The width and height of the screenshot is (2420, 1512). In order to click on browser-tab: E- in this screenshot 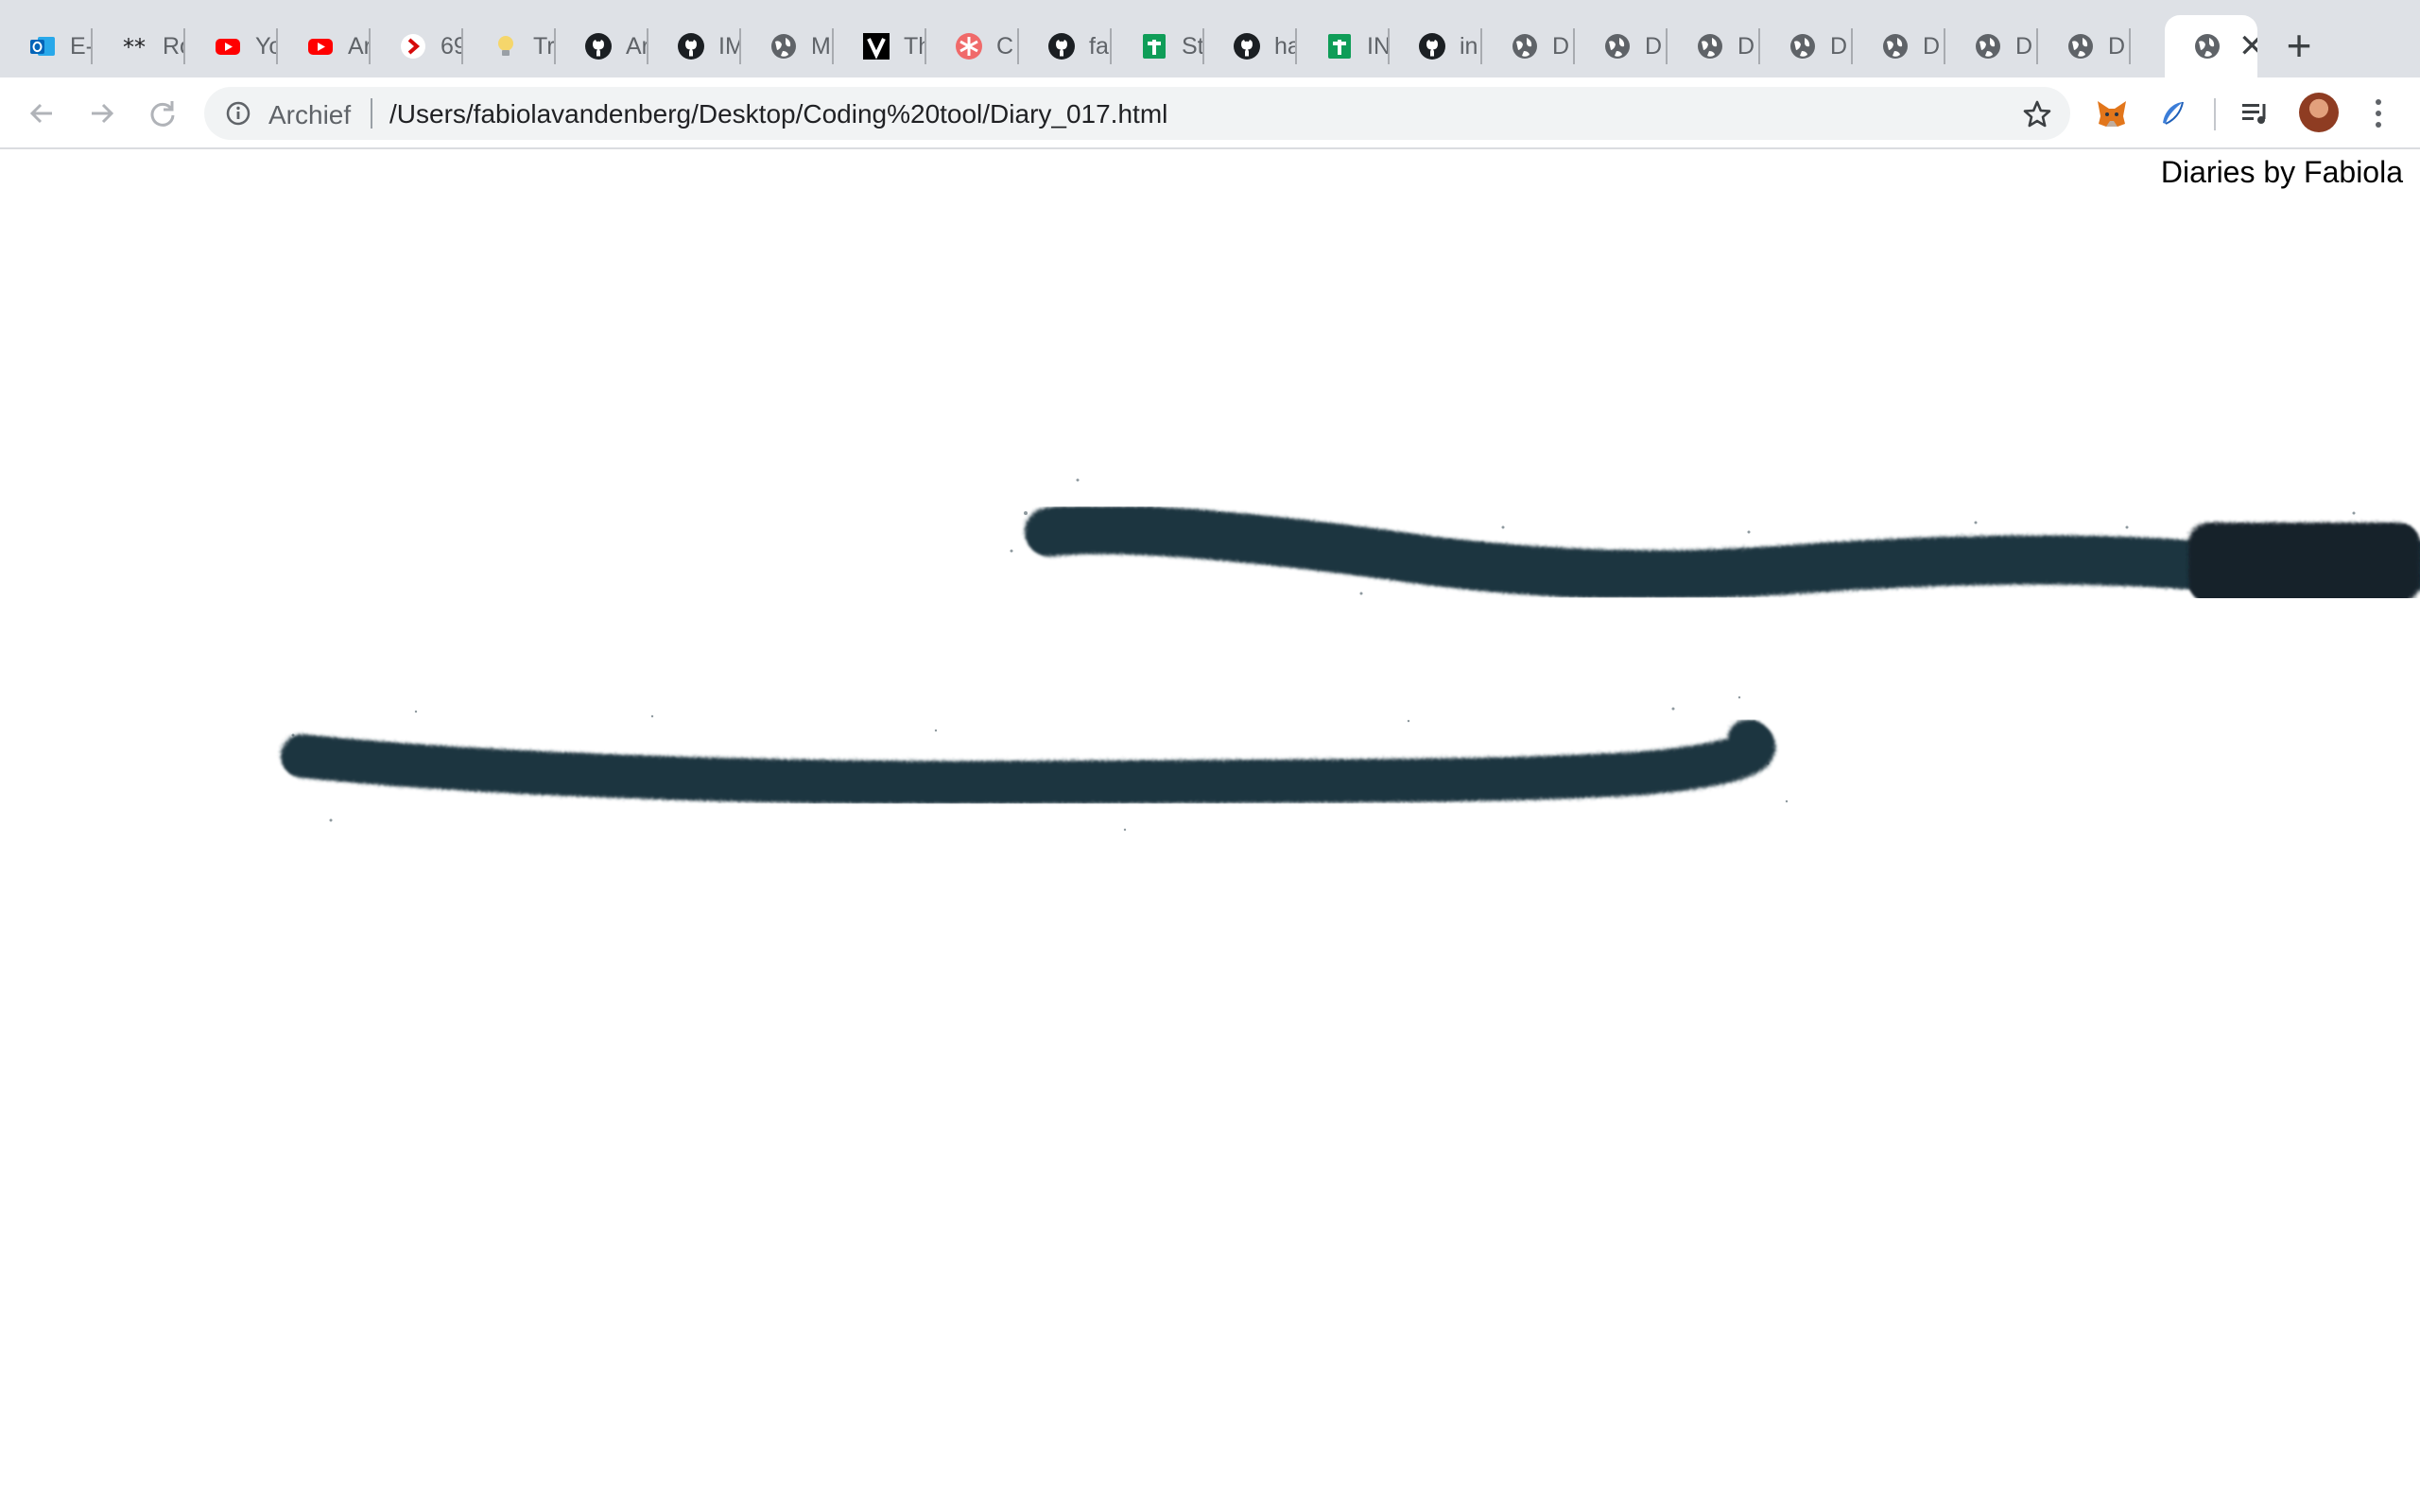, I will do `click(46, 46)`.